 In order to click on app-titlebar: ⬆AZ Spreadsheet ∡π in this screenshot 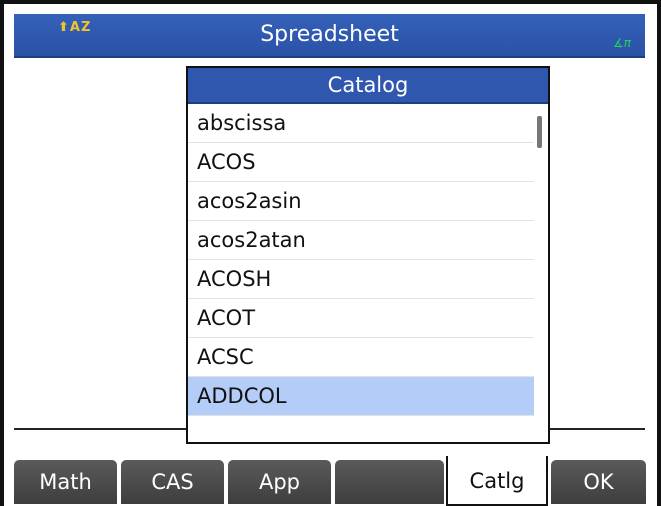, I will do `click(329, 36)`.